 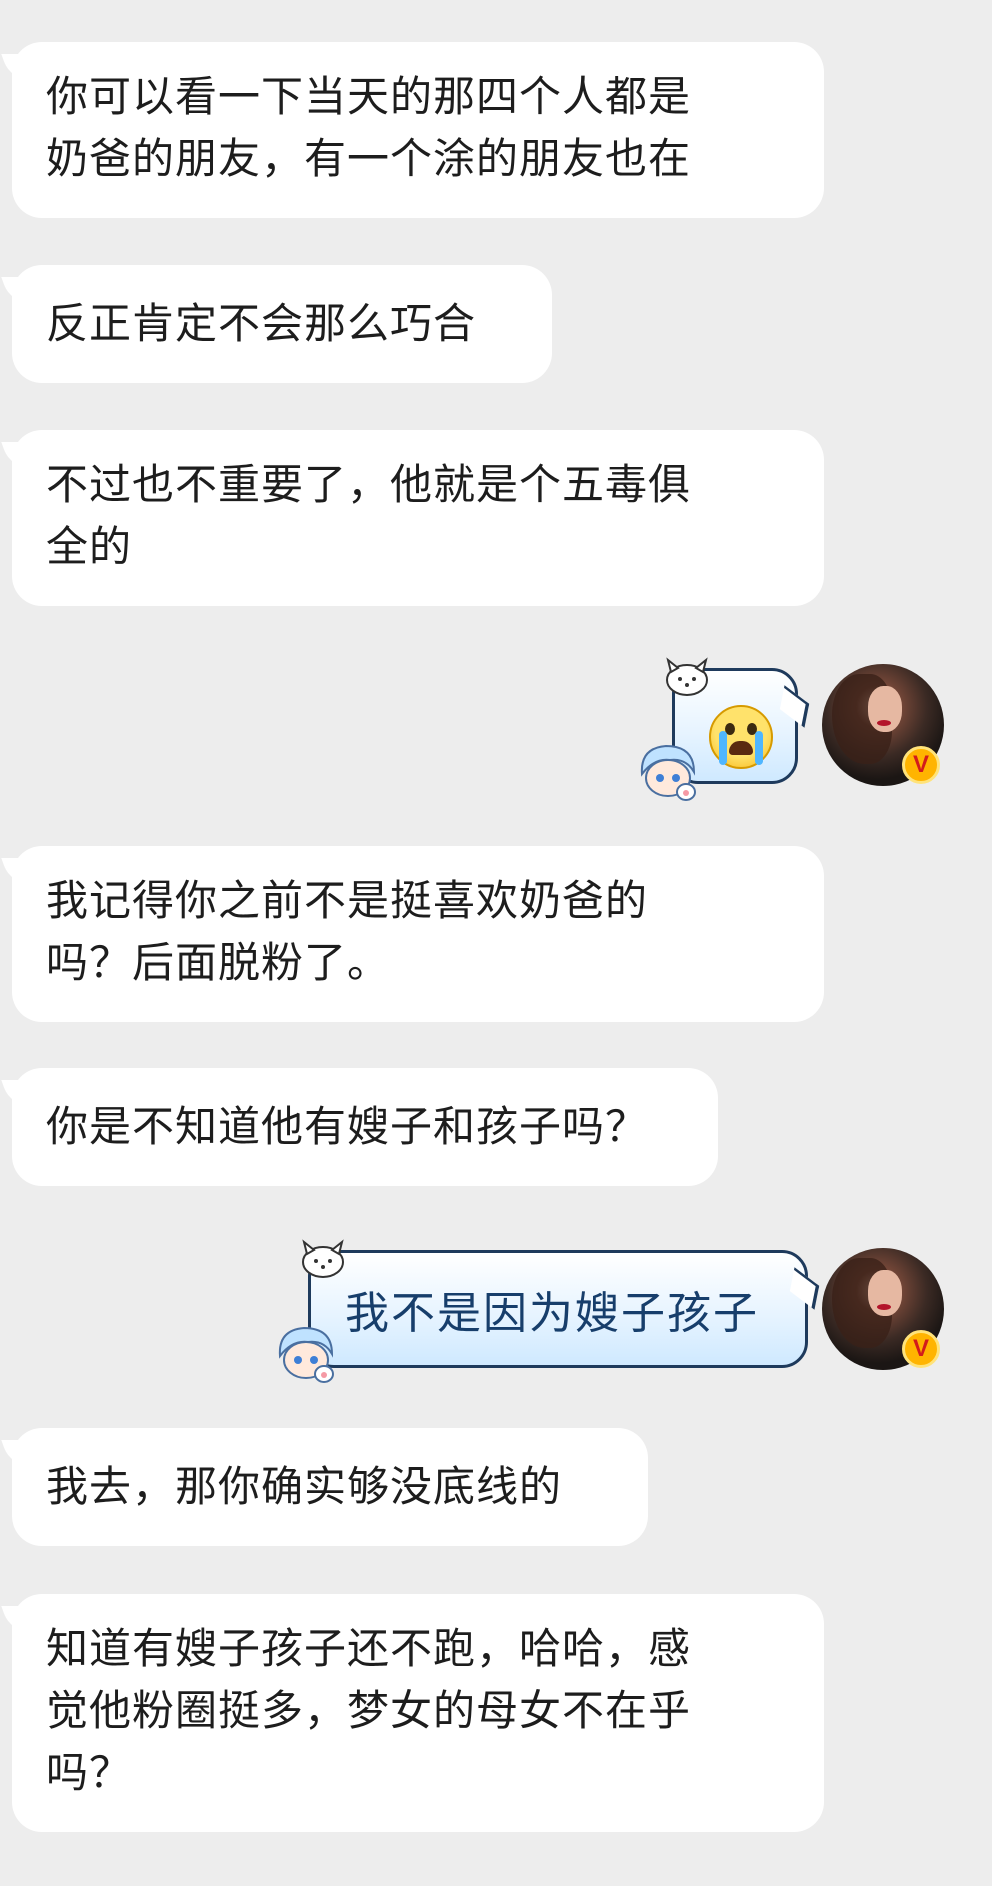 What do you see at coordinates (89, 1772) in the screenshot?
I see `message-line: 吗？` at bounding box center [89, 1772].